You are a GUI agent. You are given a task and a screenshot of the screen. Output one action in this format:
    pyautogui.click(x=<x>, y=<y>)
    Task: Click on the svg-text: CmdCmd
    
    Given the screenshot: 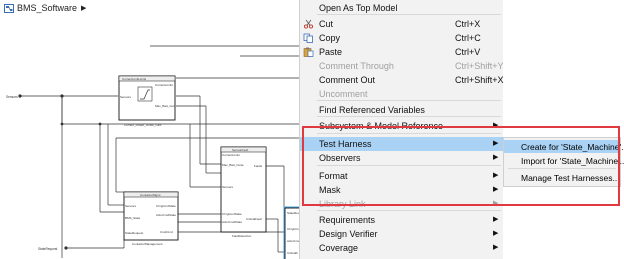 What is the action you would take?
    pyautogui.click(x=166, y=232)
    